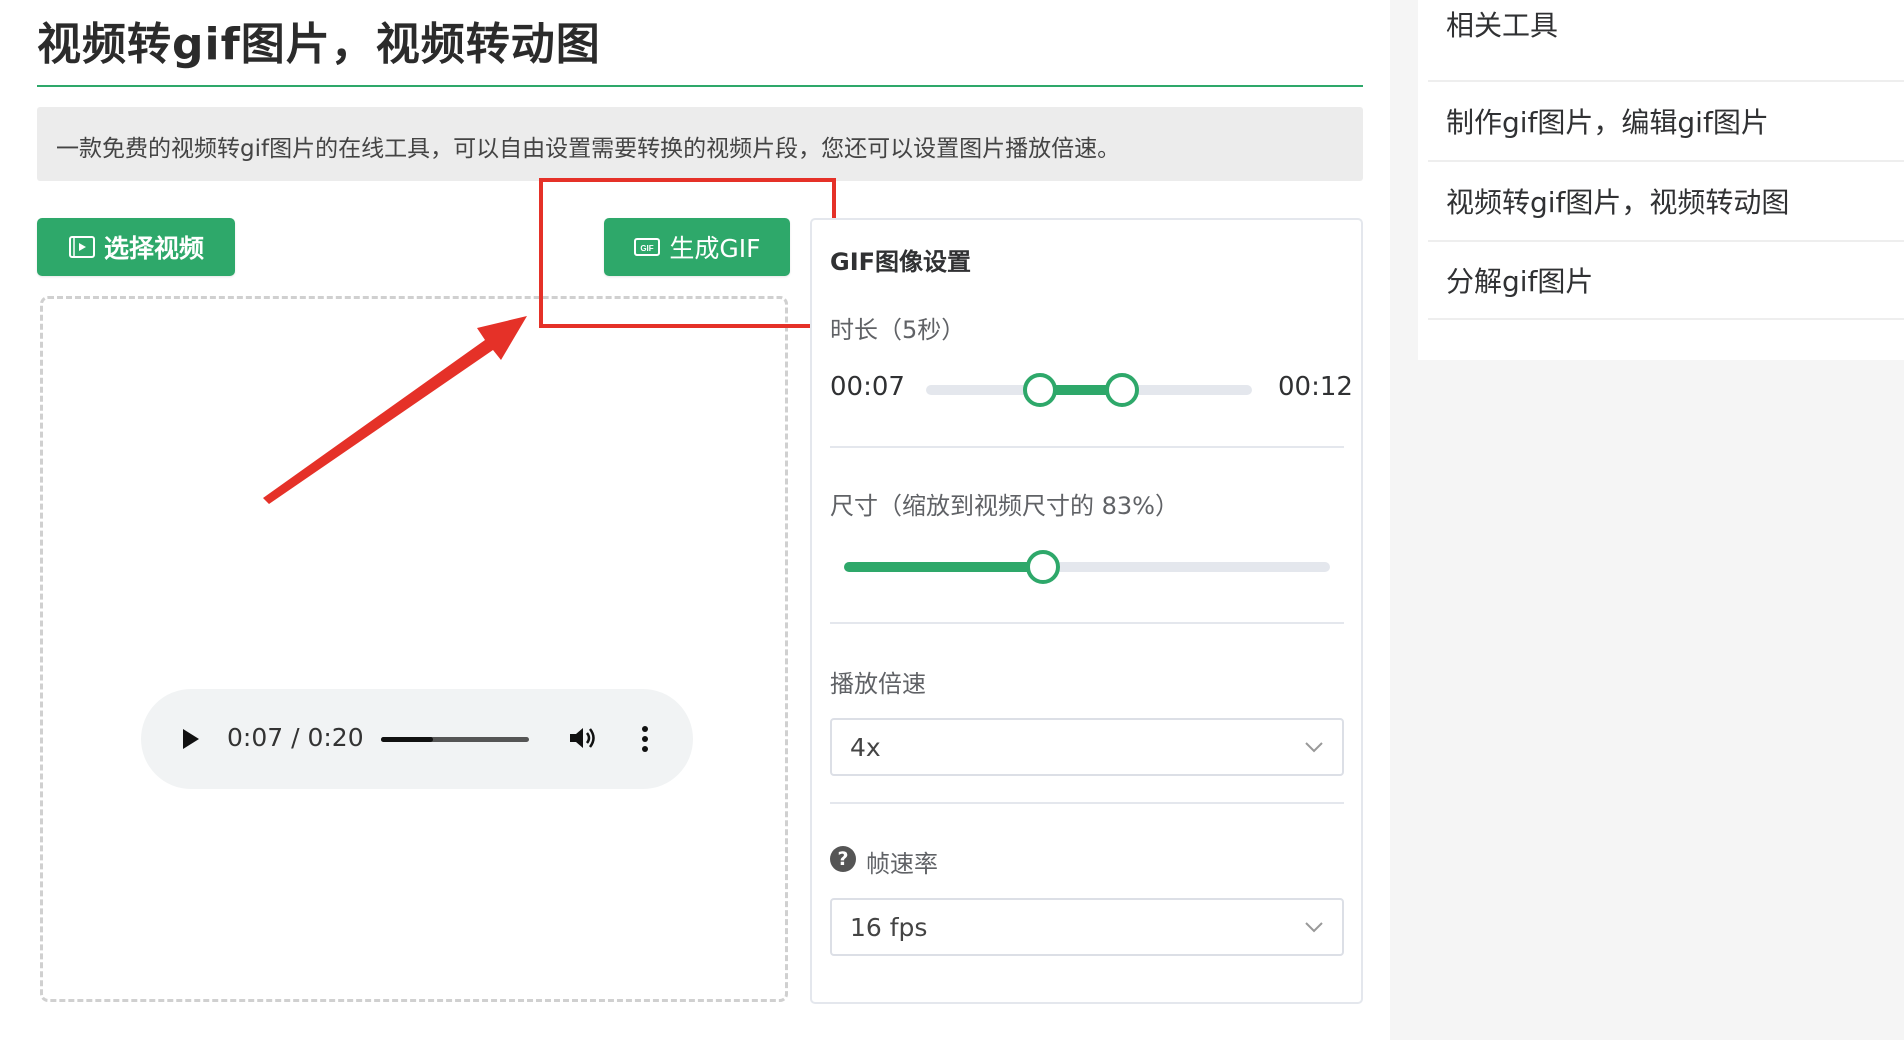  Describe the element at coordinates (319, 44) in the screenshot. I see `page-title: 视频转gif图片，视频转动图` at that location.